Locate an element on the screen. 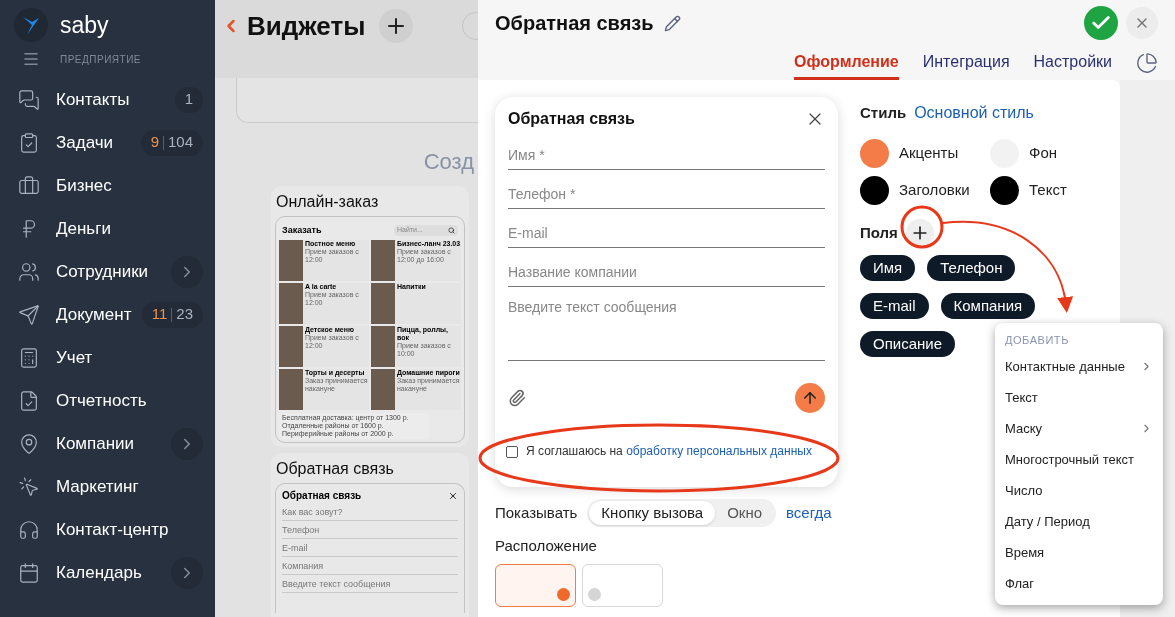 The width and height of the screenshot is (1175, 617). privacy-link: обработку персональных данных is located at coordinates (719, 451).